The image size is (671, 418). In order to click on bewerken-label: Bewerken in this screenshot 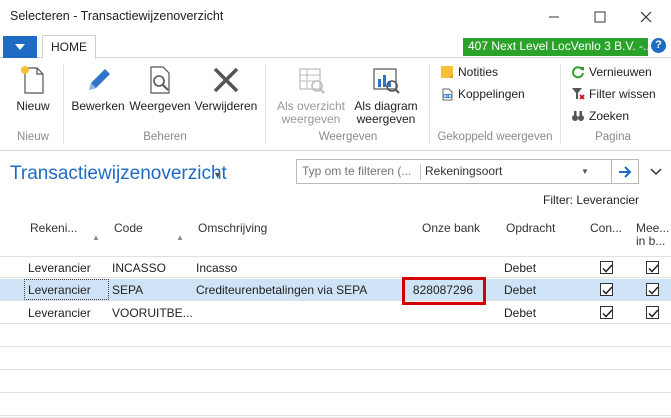, I will do `click(98, 106)`.